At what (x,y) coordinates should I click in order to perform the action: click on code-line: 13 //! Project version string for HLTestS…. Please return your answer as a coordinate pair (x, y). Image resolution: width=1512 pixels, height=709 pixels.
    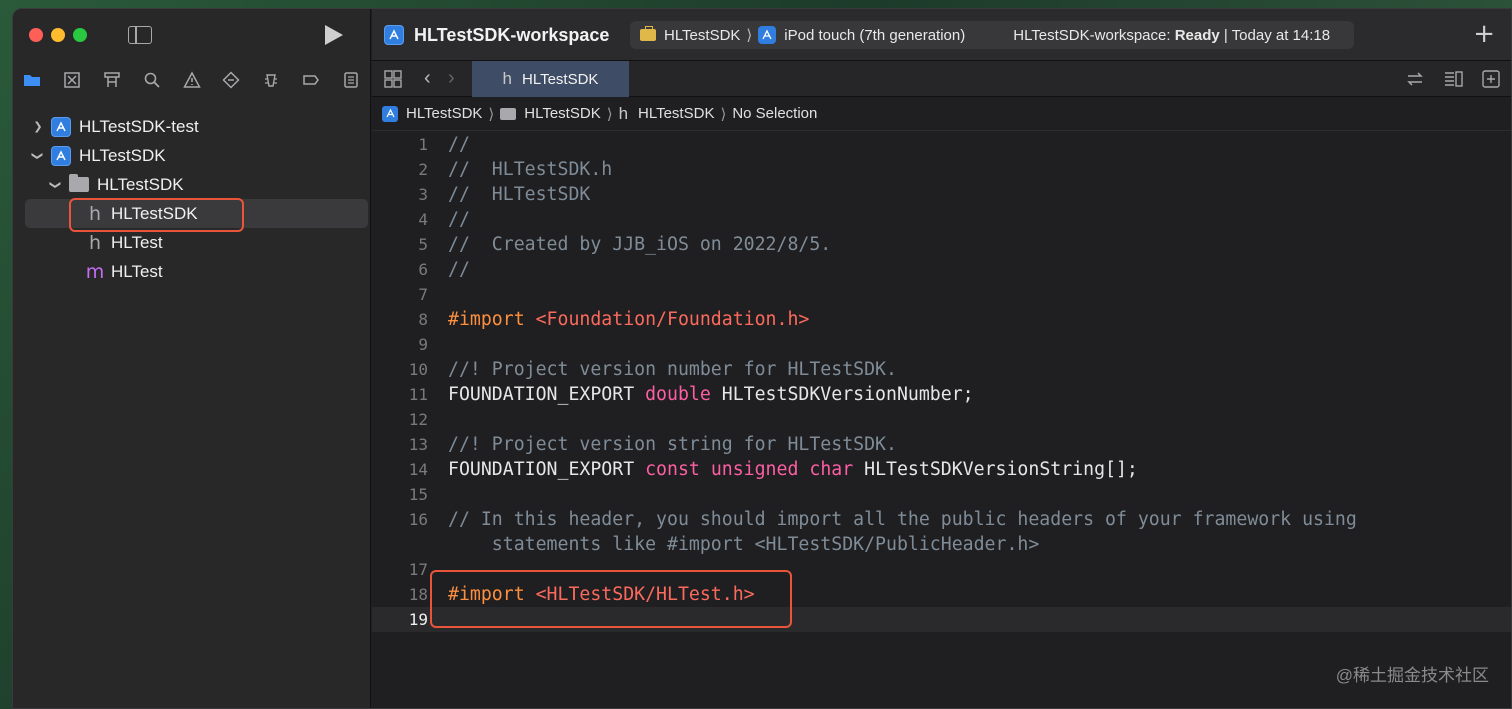
    Looking at the image, I should click on (941, 444).